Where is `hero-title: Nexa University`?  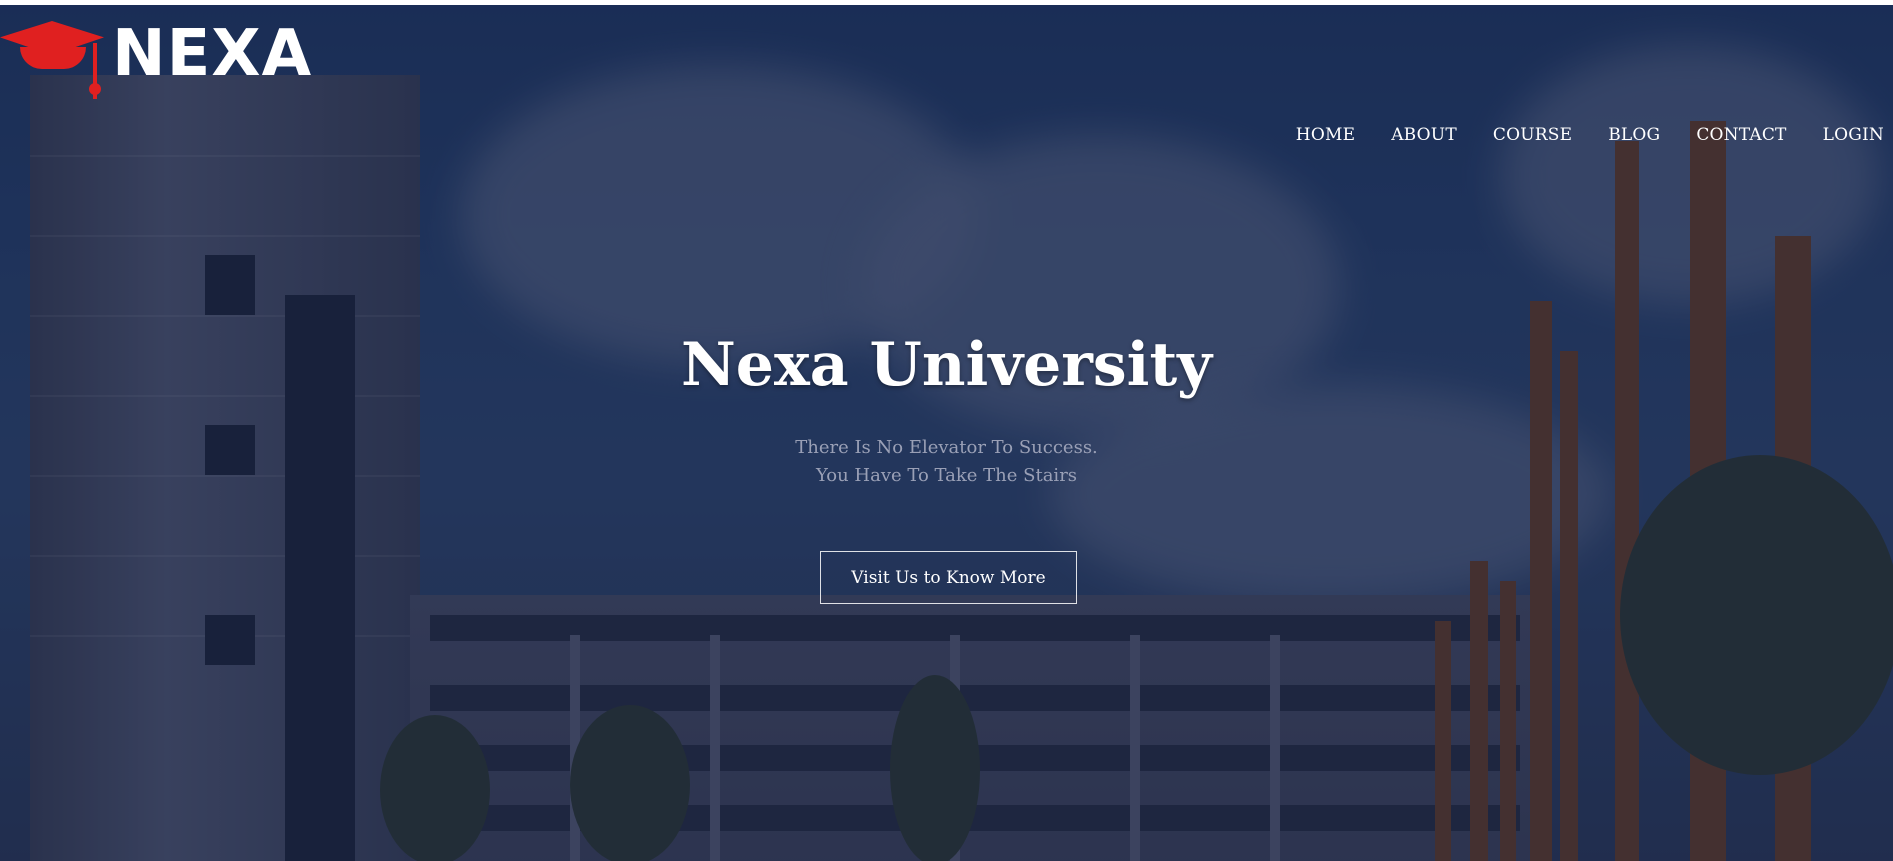
hero-title: Nexa University is located at coordinates (946, 365).